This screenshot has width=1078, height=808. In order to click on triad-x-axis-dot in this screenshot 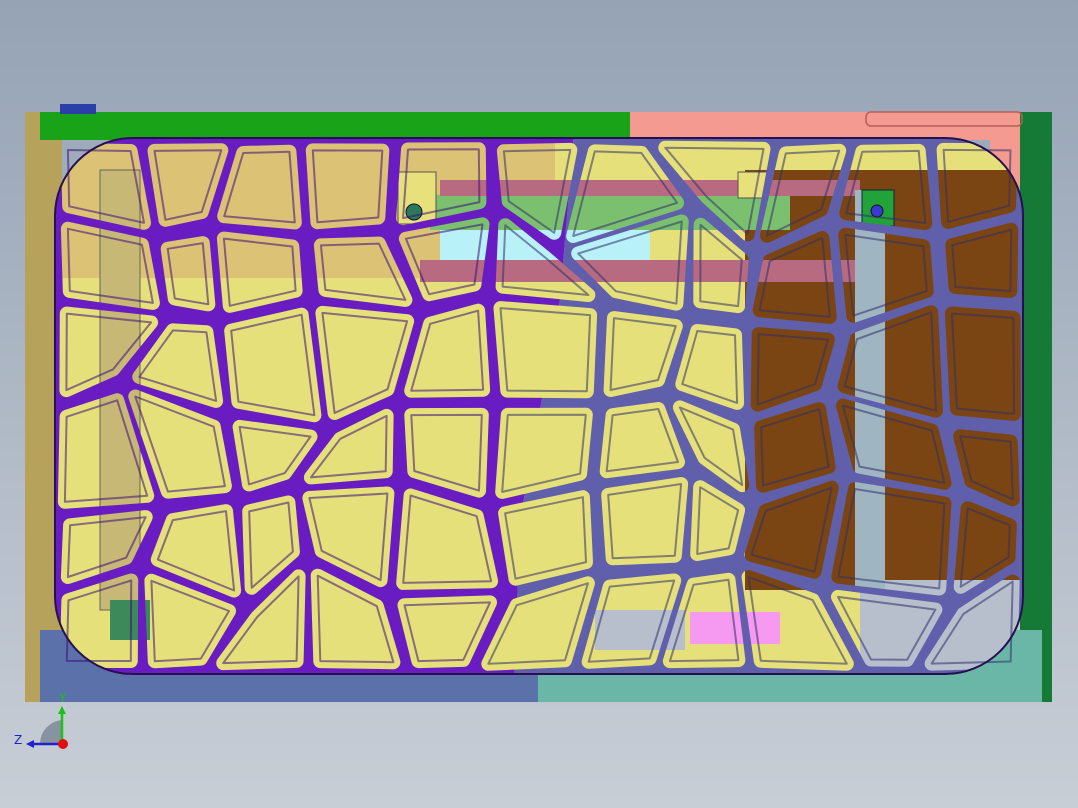, I will do `click(63, 744)`.